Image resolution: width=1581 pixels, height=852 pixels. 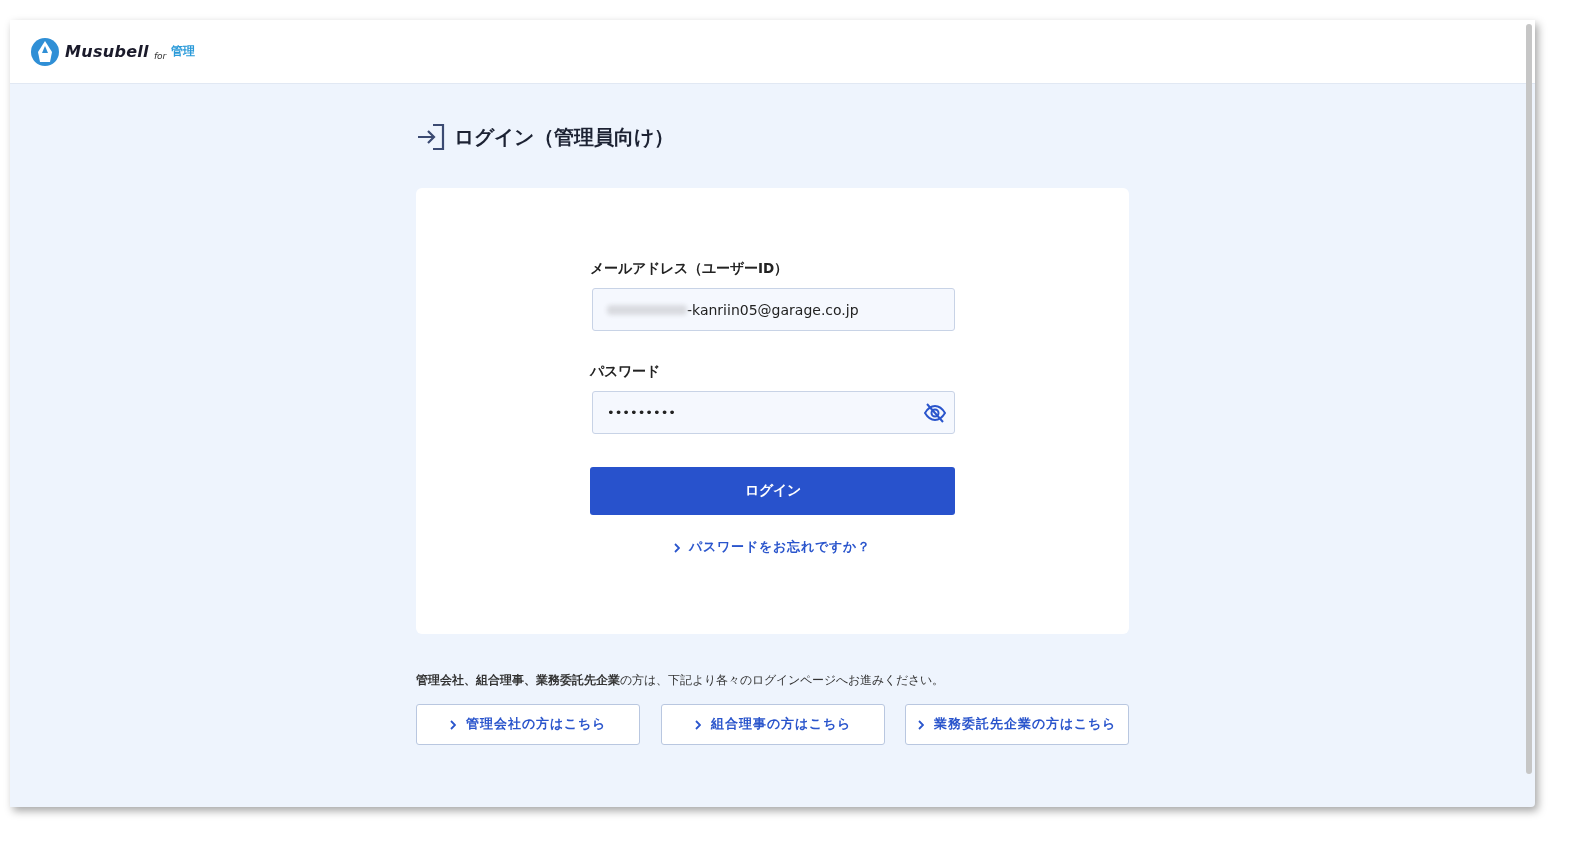 What do you see at coordinates (1017, 724) in the screenshot?
I see `login-page-link-button: 業務委託先企業の方はこちら` at bounding box center [1017, 724].